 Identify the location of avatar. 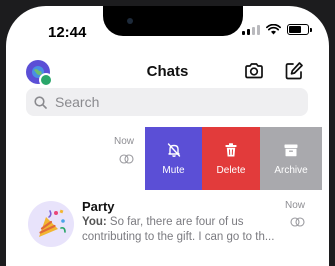
(51, 224).